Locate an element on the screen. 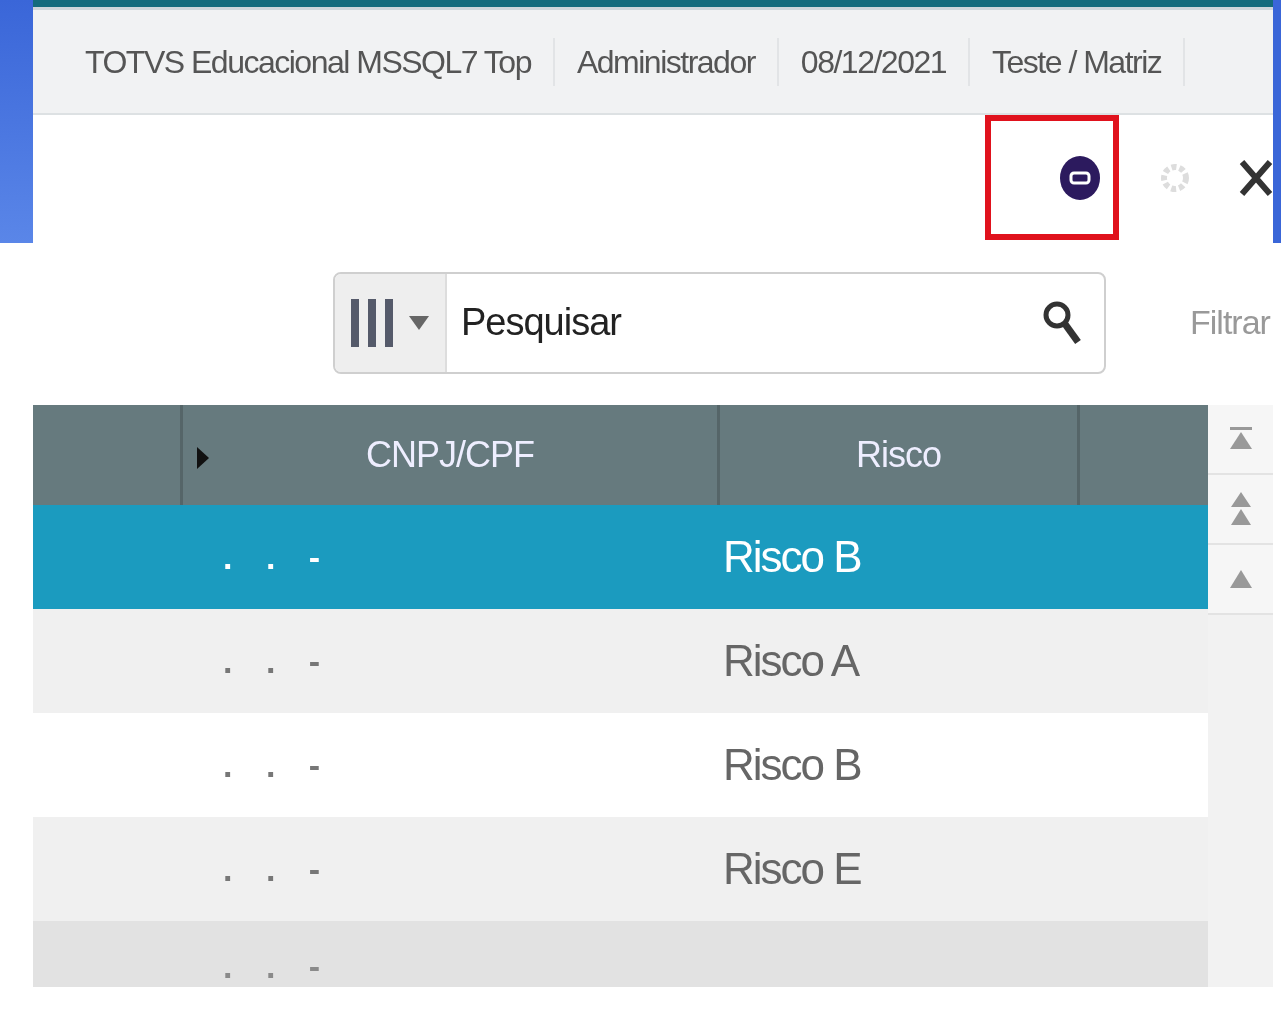 This screenshot has height=1010, width=1281. info-bar-item: Administrador is located at coordinates (666, 61).